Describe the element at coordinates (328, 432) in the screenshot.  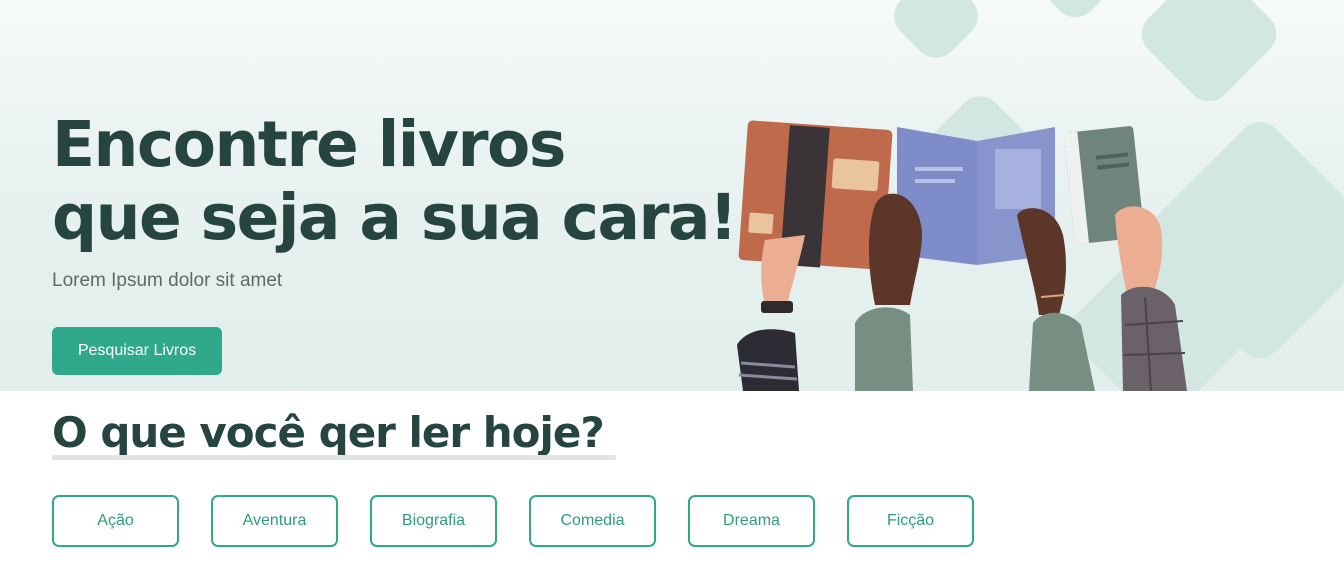
I see `section-title: O que você qer ler hoje?` at that location.